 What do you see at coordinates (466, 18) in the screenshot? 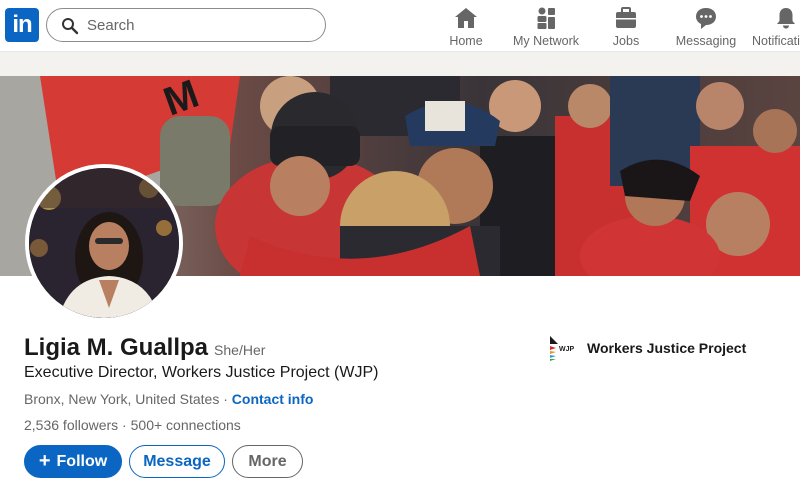
I see `home-icon` at bounding box center [466, 18].